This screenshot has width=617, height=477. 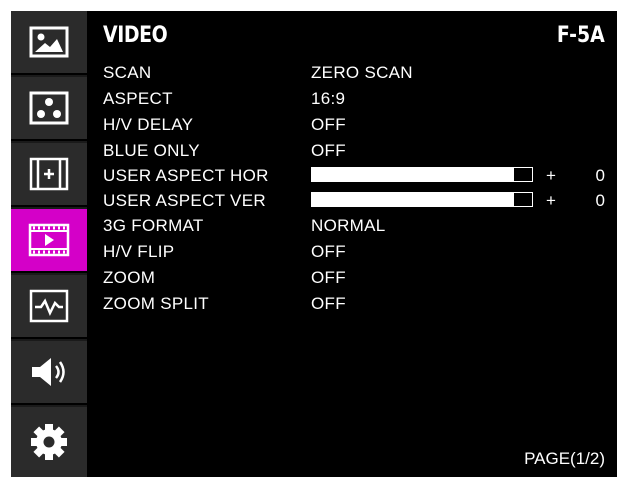 I want to click on menu-row-user-aspect-hor: USER ASPECT HOR + 0, so click(x=352, y=175).